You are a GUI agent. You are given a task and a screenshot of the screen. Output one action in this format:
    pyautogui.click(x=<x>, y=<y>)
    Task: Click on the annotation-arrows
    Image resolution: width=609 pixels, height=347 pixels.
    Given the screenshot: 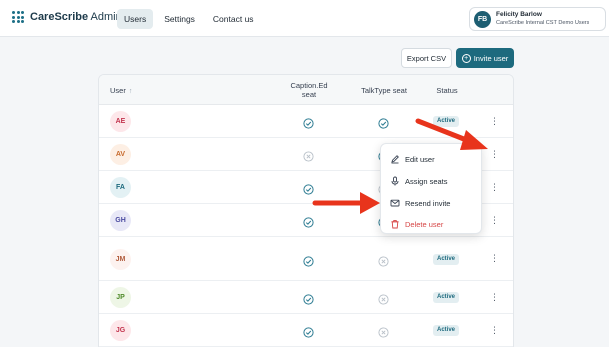 What is the action you would take?
    pyautogui.click(x=400, y=166)
    